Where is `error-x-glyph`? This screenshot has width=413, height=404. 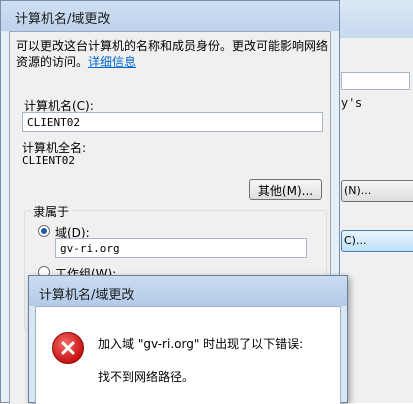
error-x-glyph is located at coordinates (68, 348).